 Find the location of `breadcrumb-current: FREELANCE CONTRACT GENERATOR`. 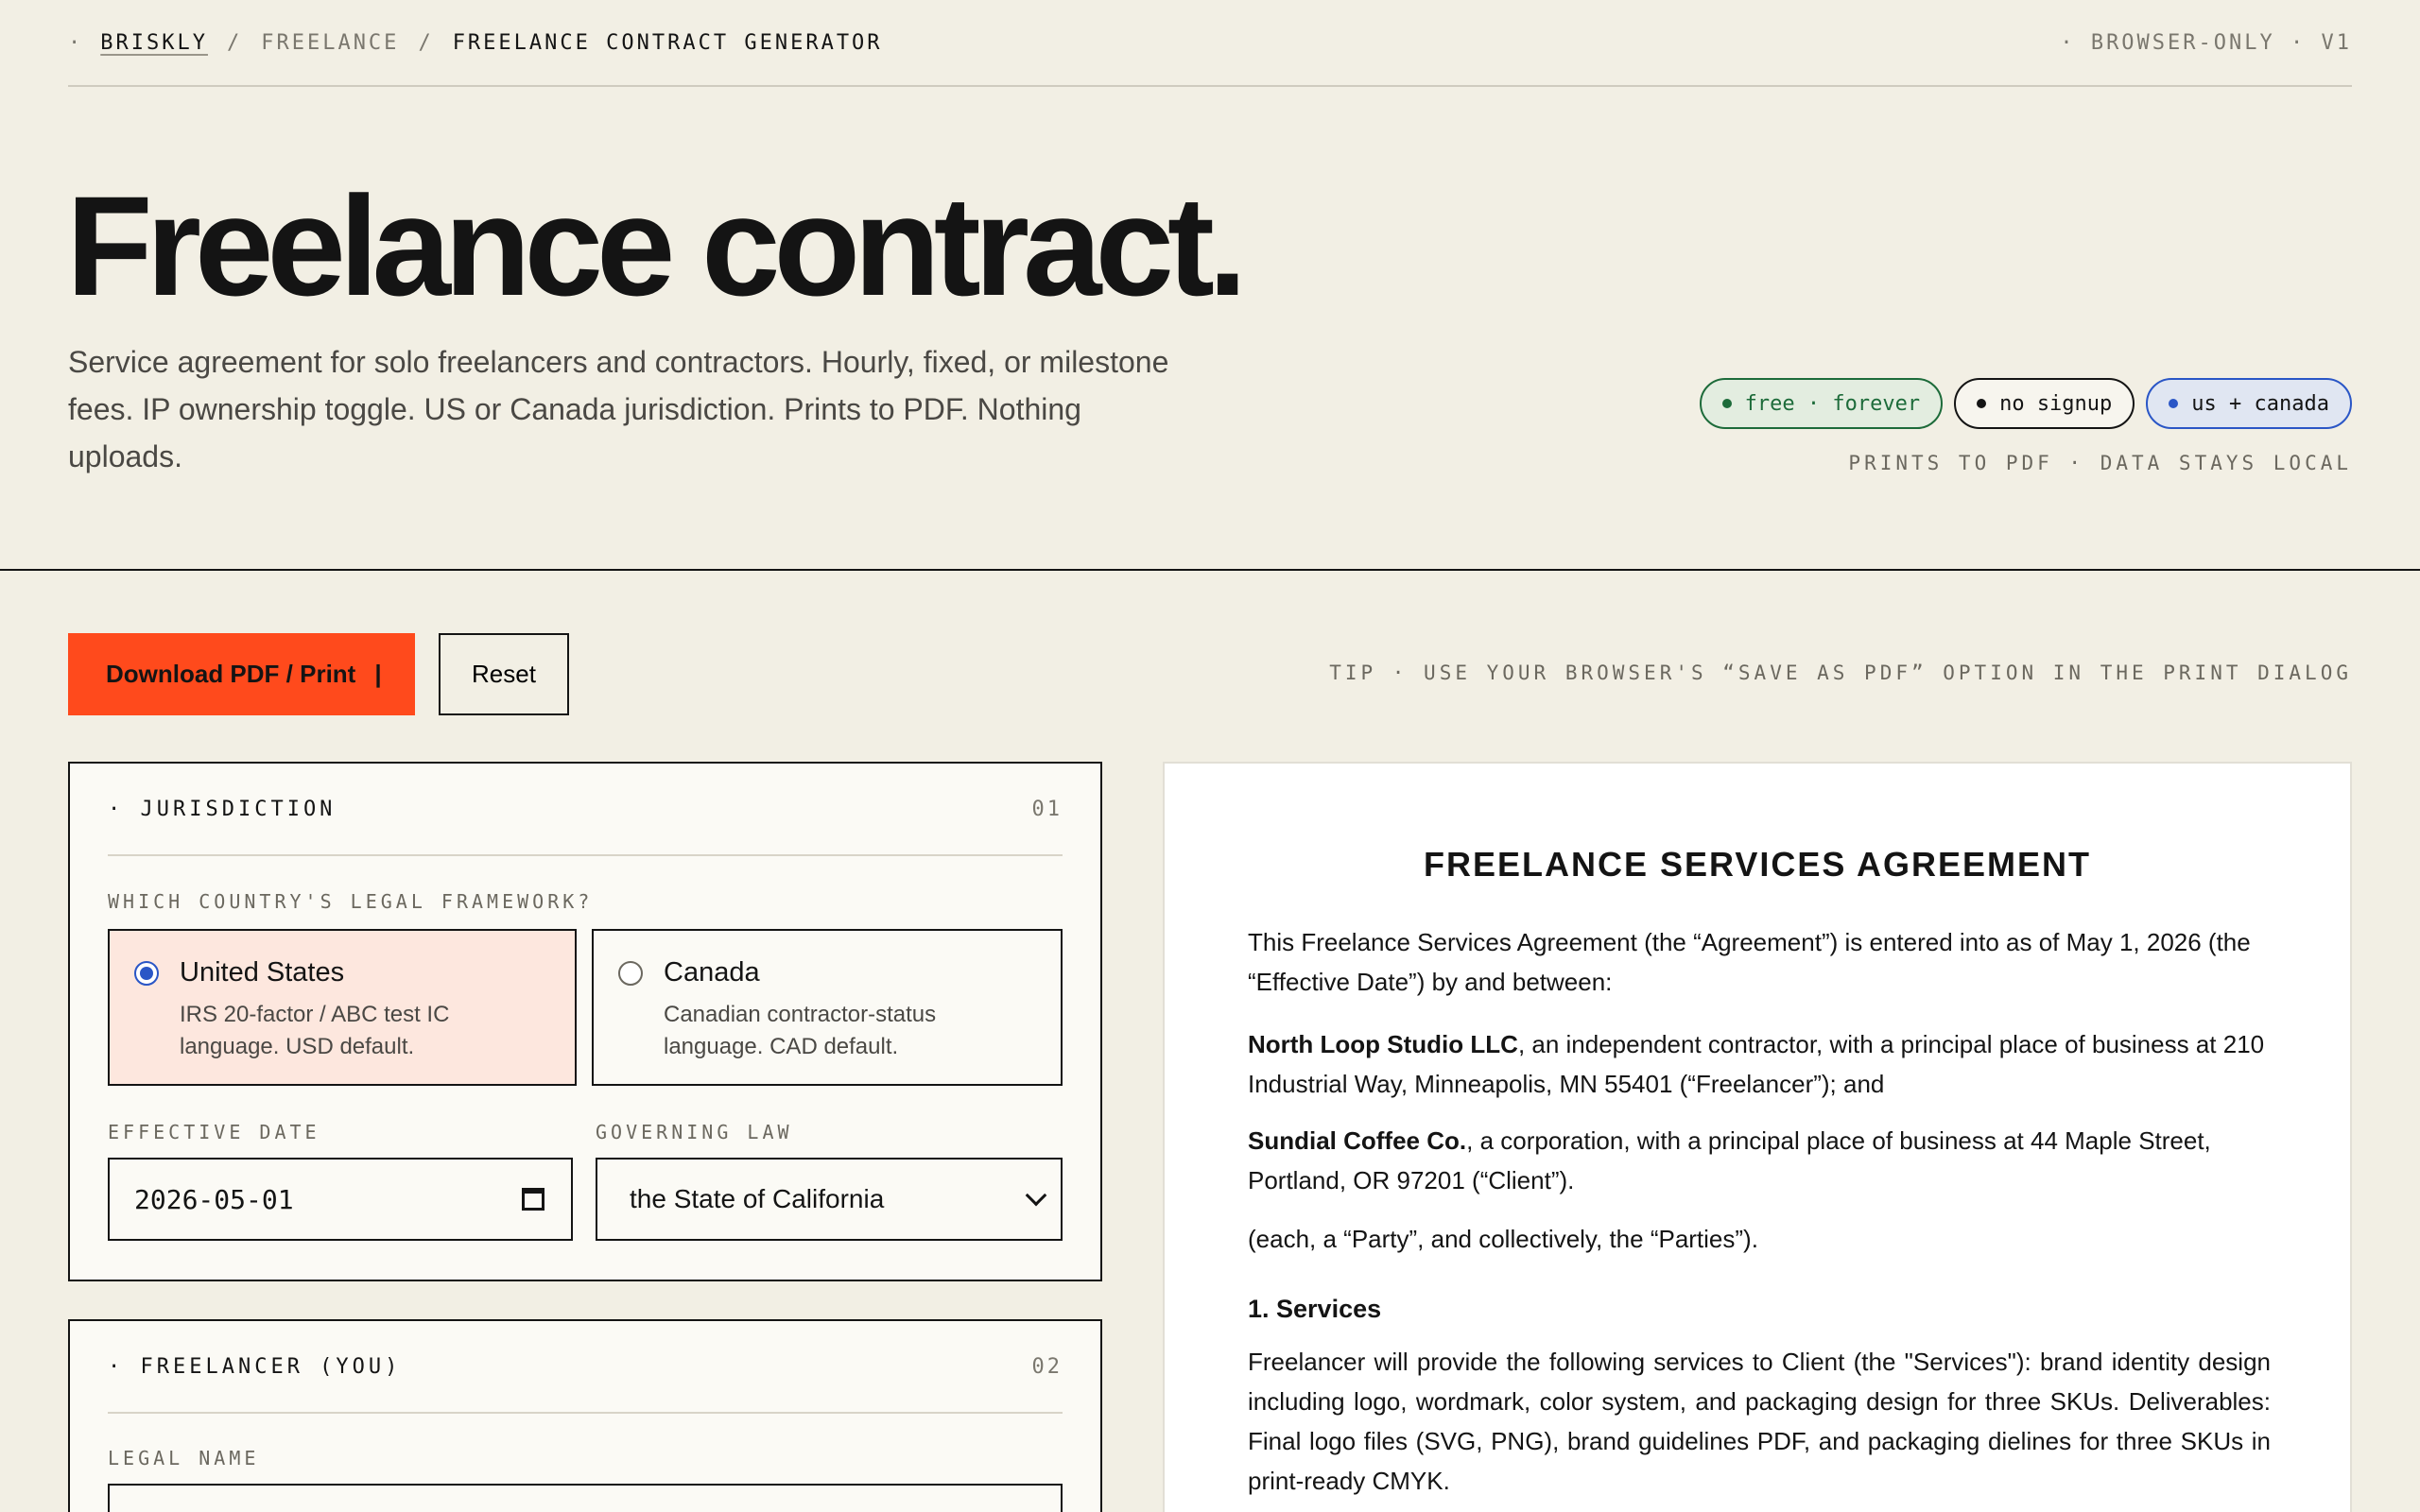

breadcrumb-current: FREELANCE CONTRACT GENERATOR is located at coordinates (667, 42).